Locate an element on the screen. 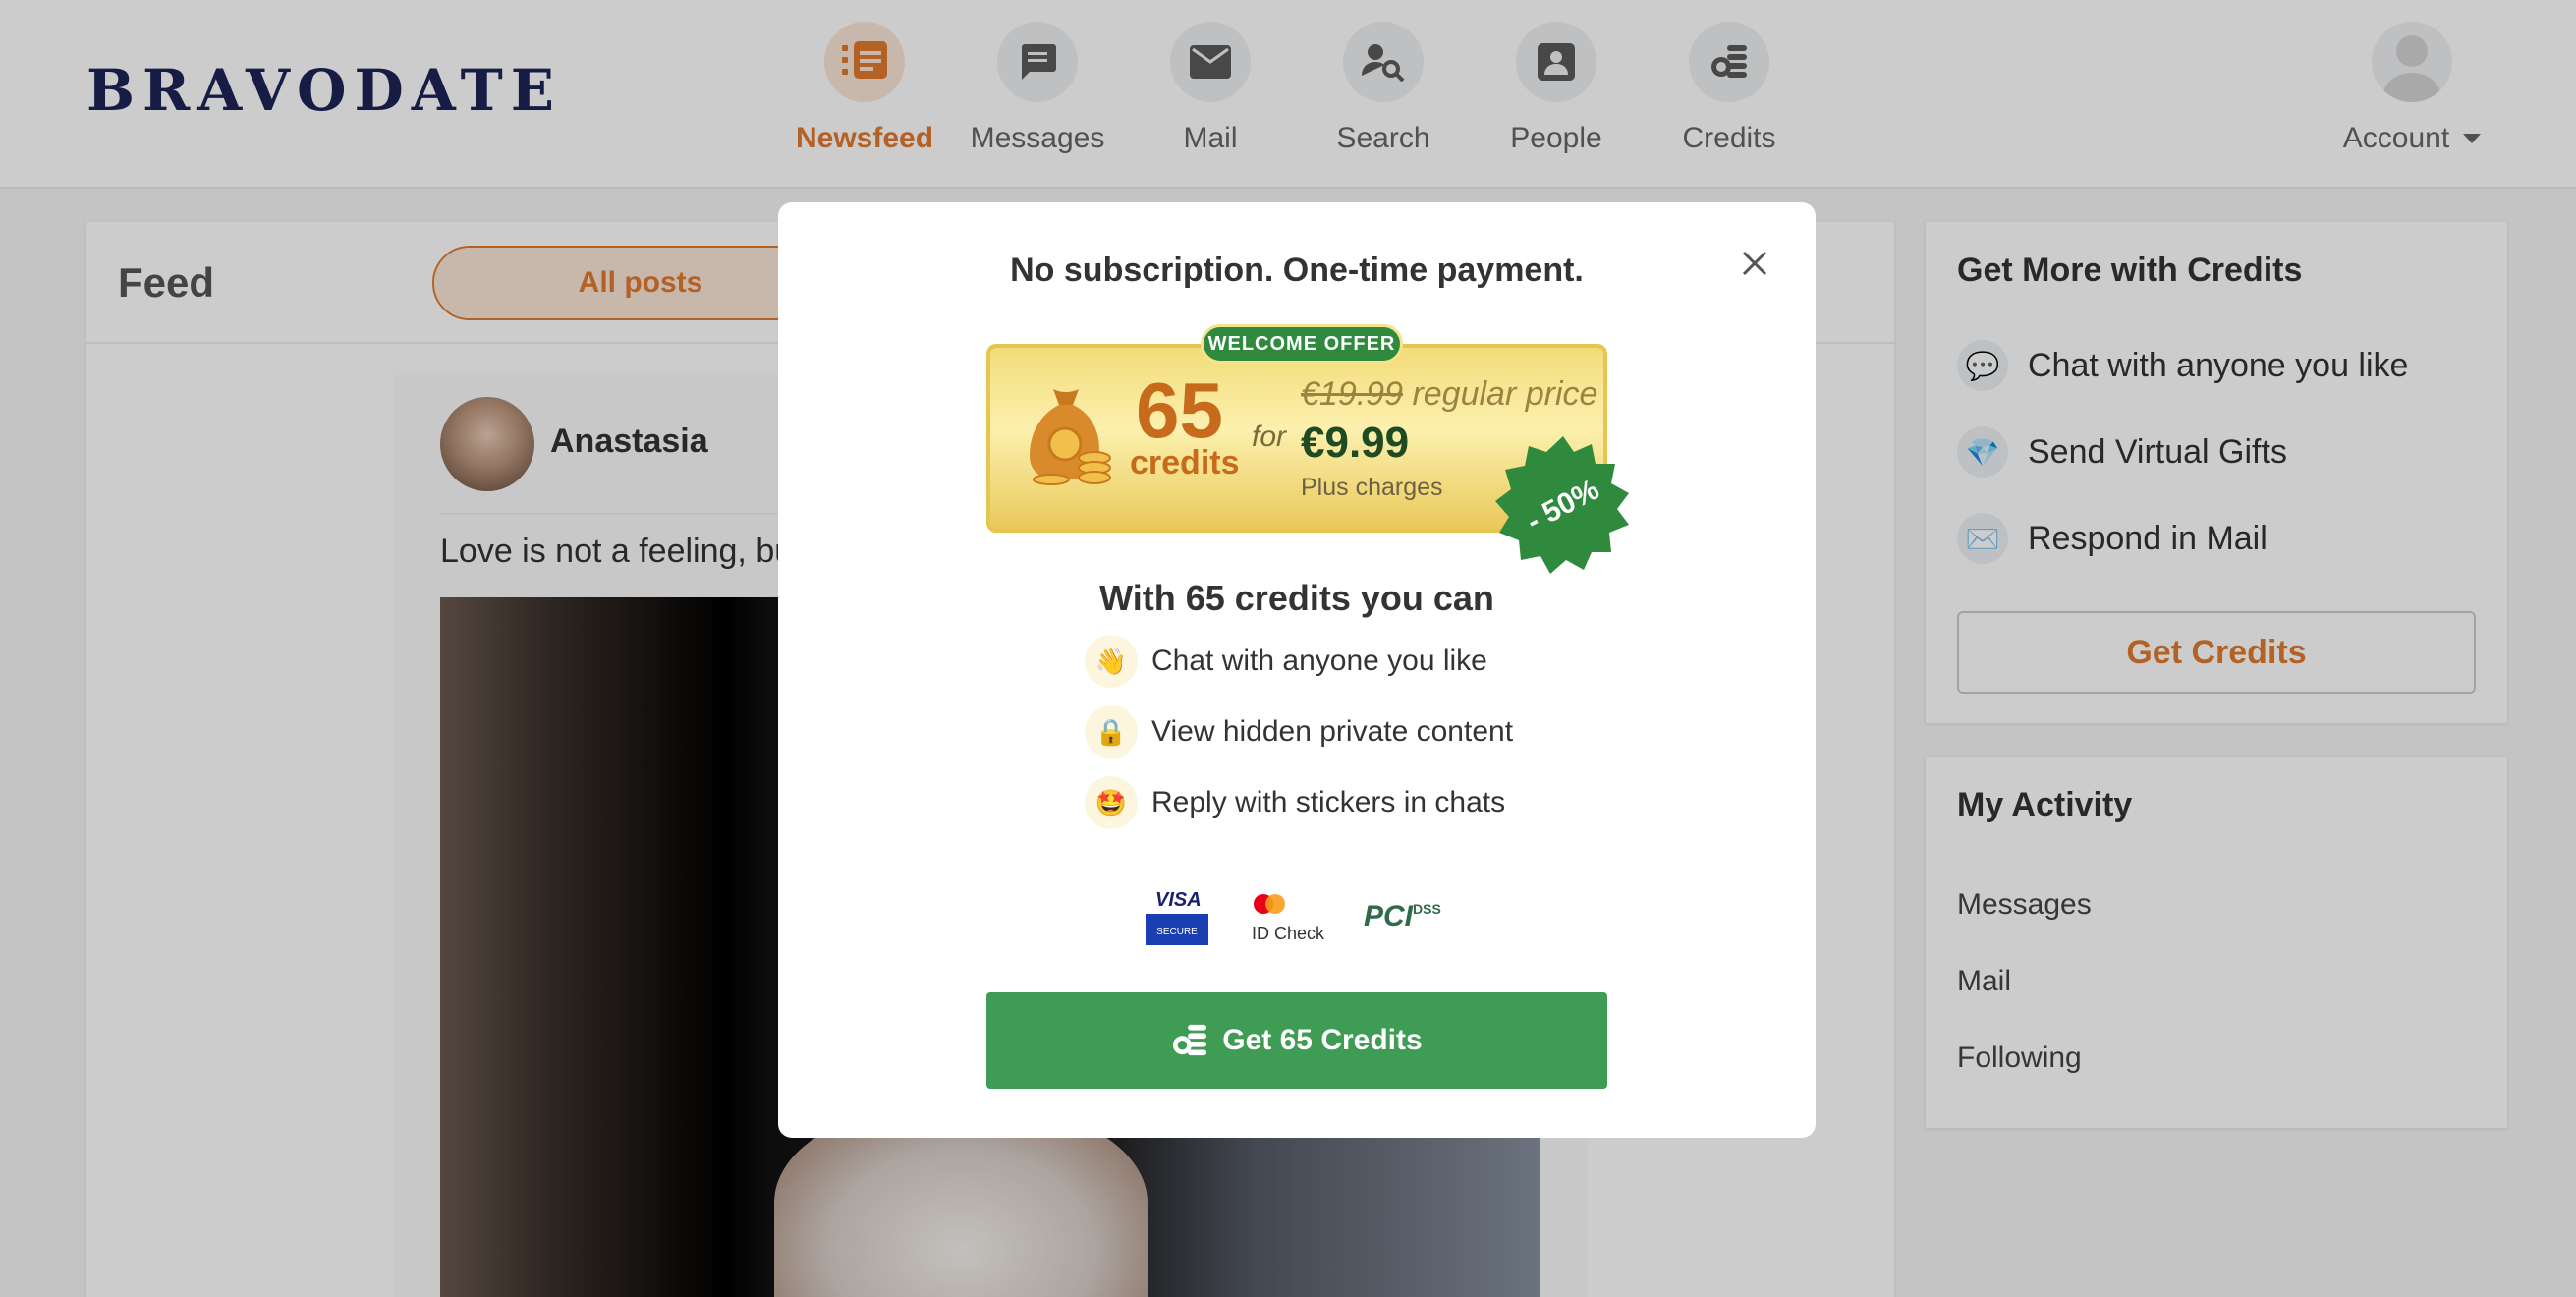 Image resolution: width=2576 pixels, height=1297 pixels. benefit-label: View hidden private content is located at coordinates (1332, 731).